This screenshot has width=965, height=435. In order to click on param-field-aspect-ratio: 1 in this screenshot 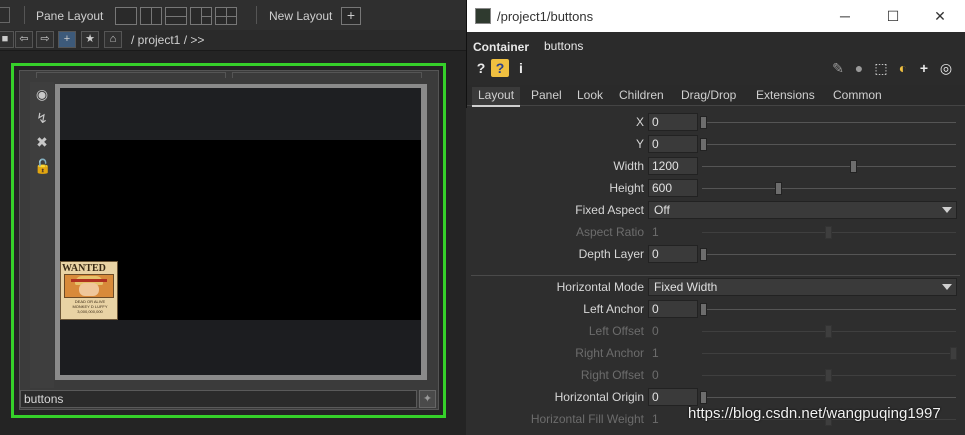, I will do `click(655, 232)`.